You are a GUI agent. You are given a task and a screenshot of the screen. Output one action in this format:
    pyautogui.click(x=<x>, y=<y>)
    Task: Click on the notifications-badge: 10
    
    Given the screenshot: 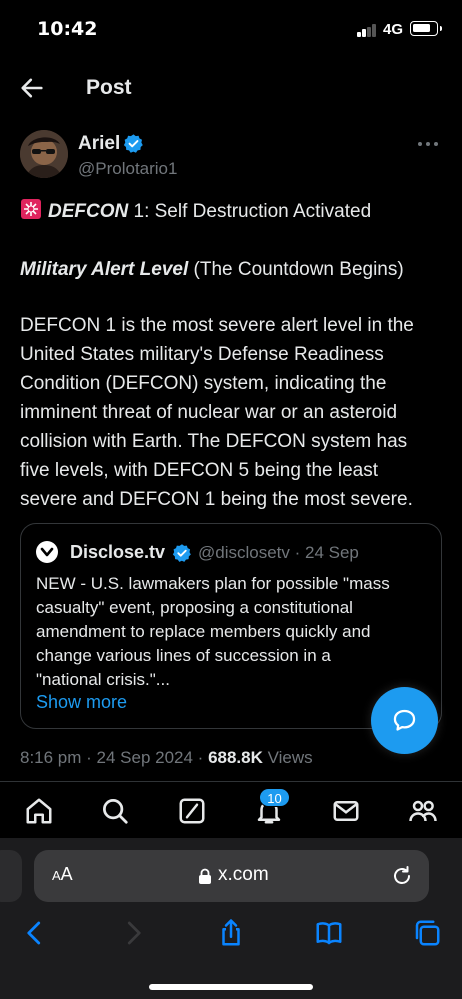 What is the action you would take?
    pyautogui.click(x=274, y=797)
    